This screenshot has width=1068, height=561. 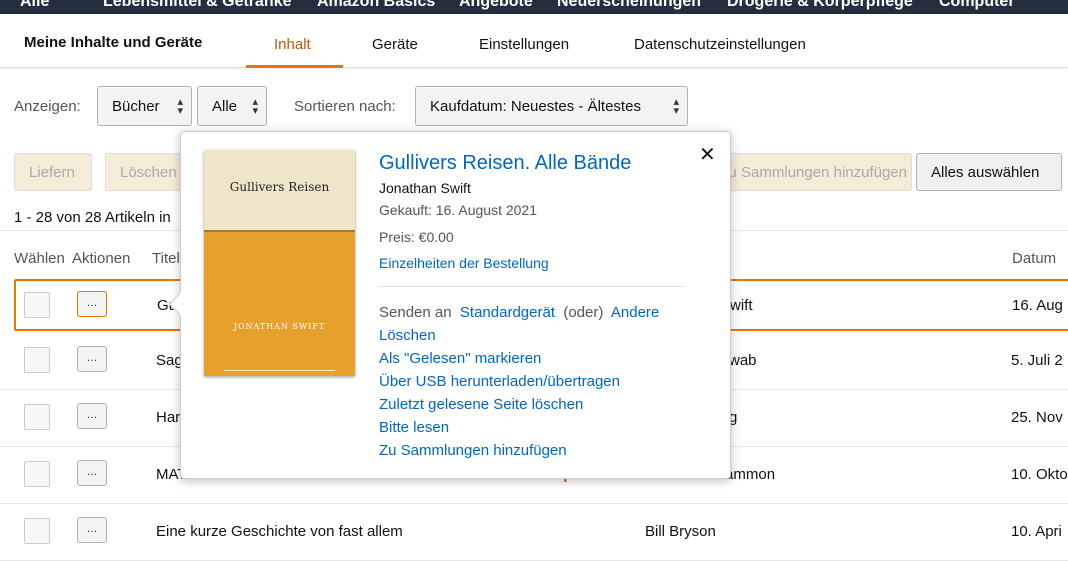 What do you see at coordinates (279, 263) in the screenshot?
I see `book-cover: Gullivers Reisen JONATHAN SWIFT` at bounding box center [279, 263].